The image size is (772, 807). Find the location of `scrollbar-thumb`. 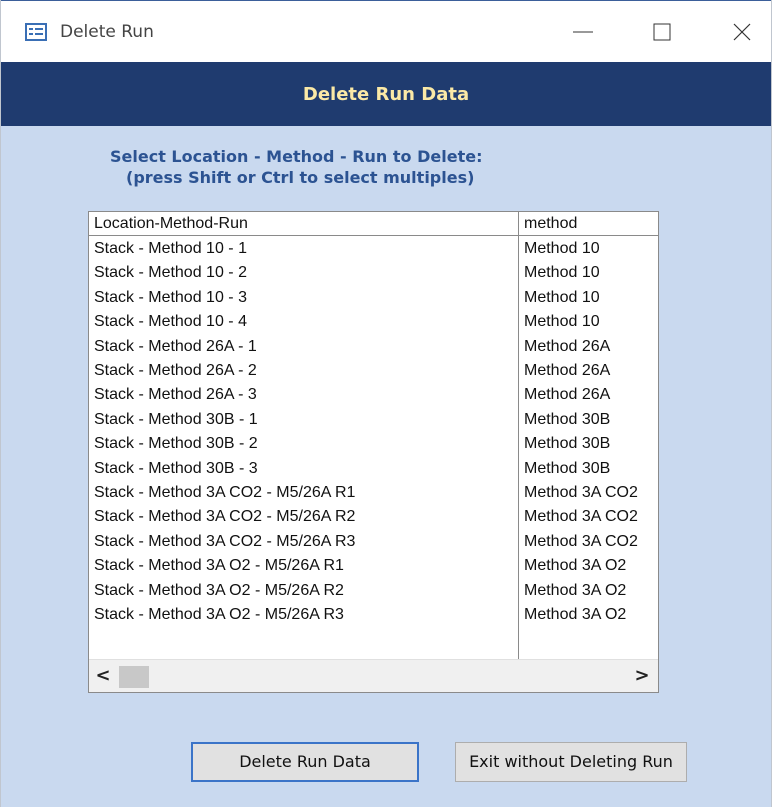

scrollbar-thumb is located at coordinates (134, 677).